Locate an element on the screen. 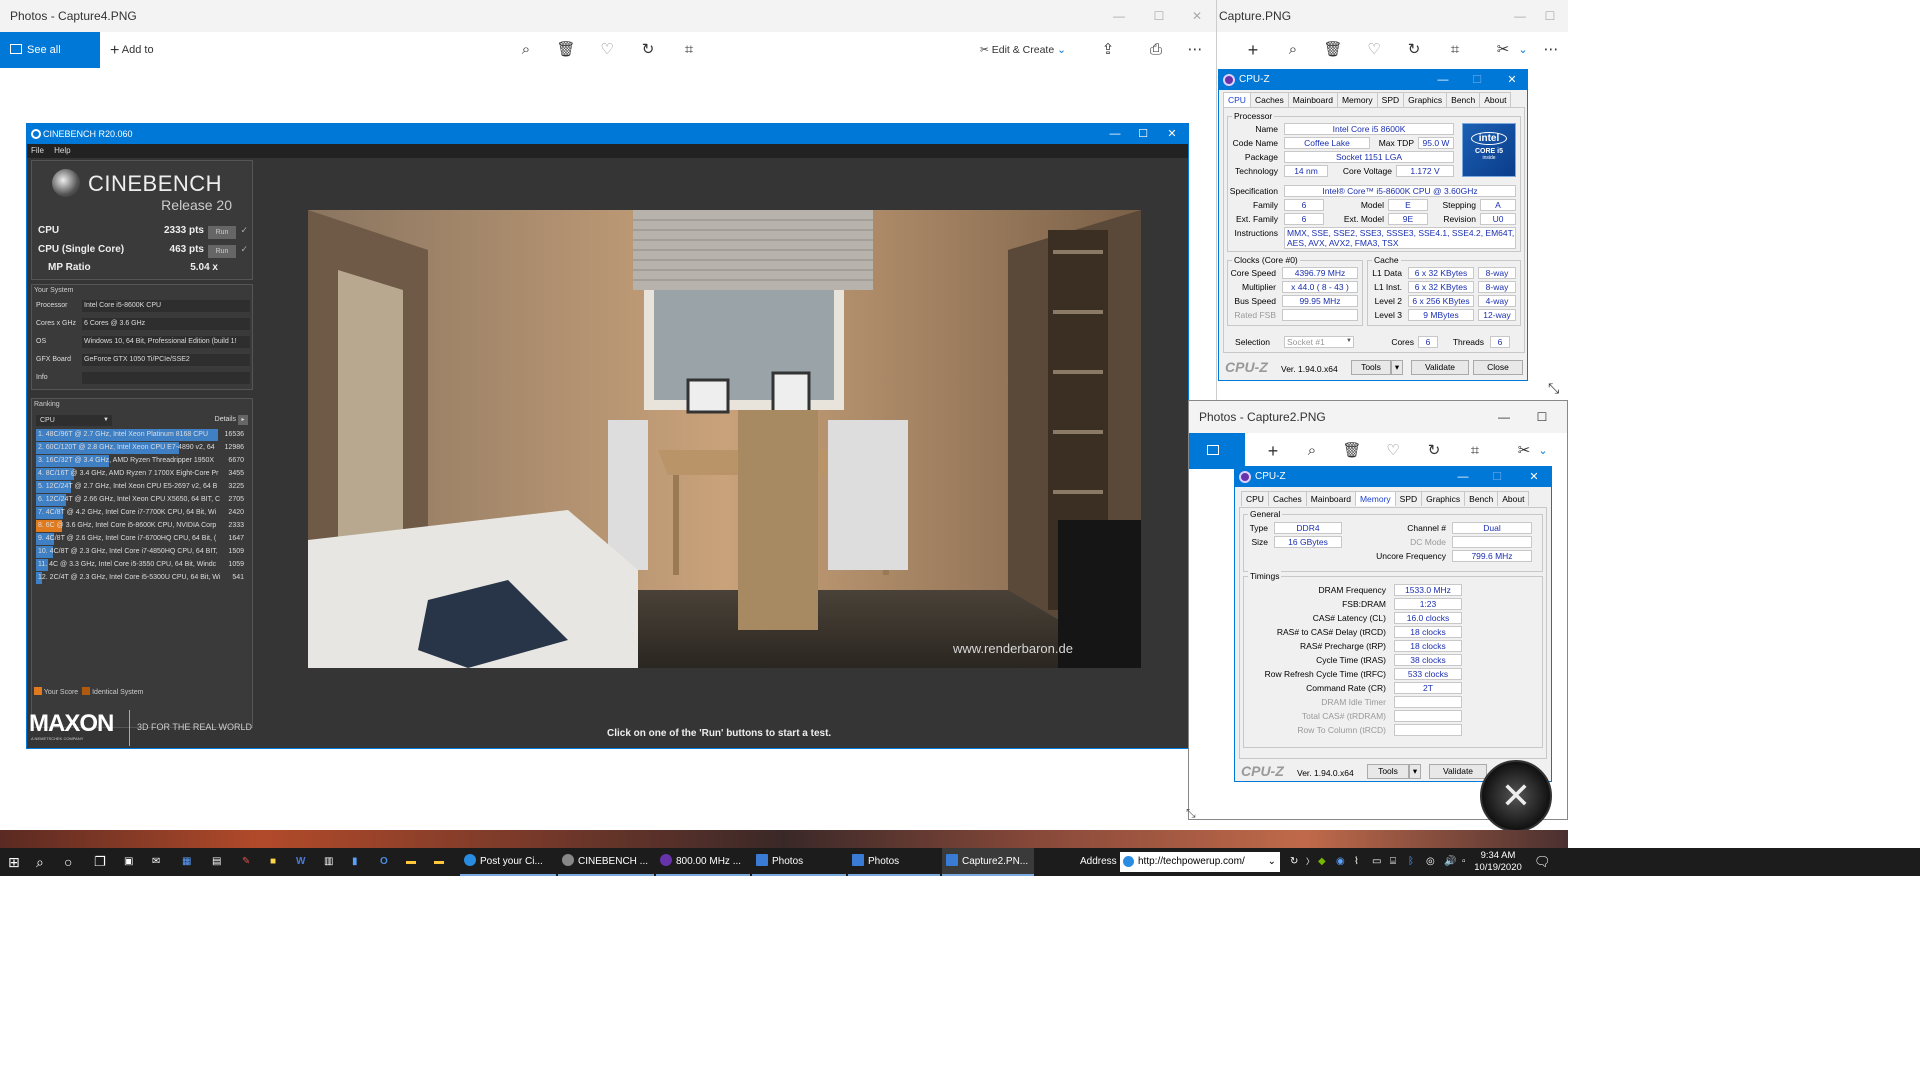 Image resolution: width=1920 pixels, height=1073 pixels. network-icon: ⌇ is located at coordinates (1356, 862).